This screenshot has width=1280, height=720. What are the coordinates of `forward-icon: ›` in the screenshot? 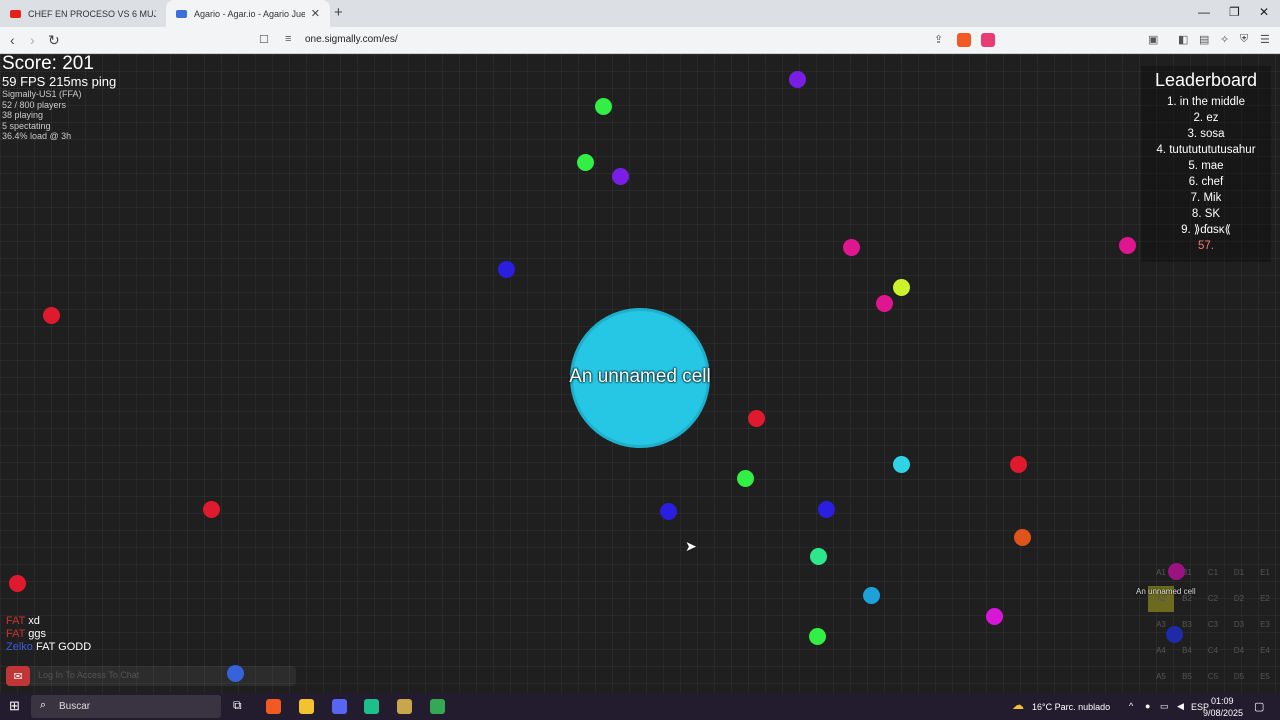 It's located at (32, 40).